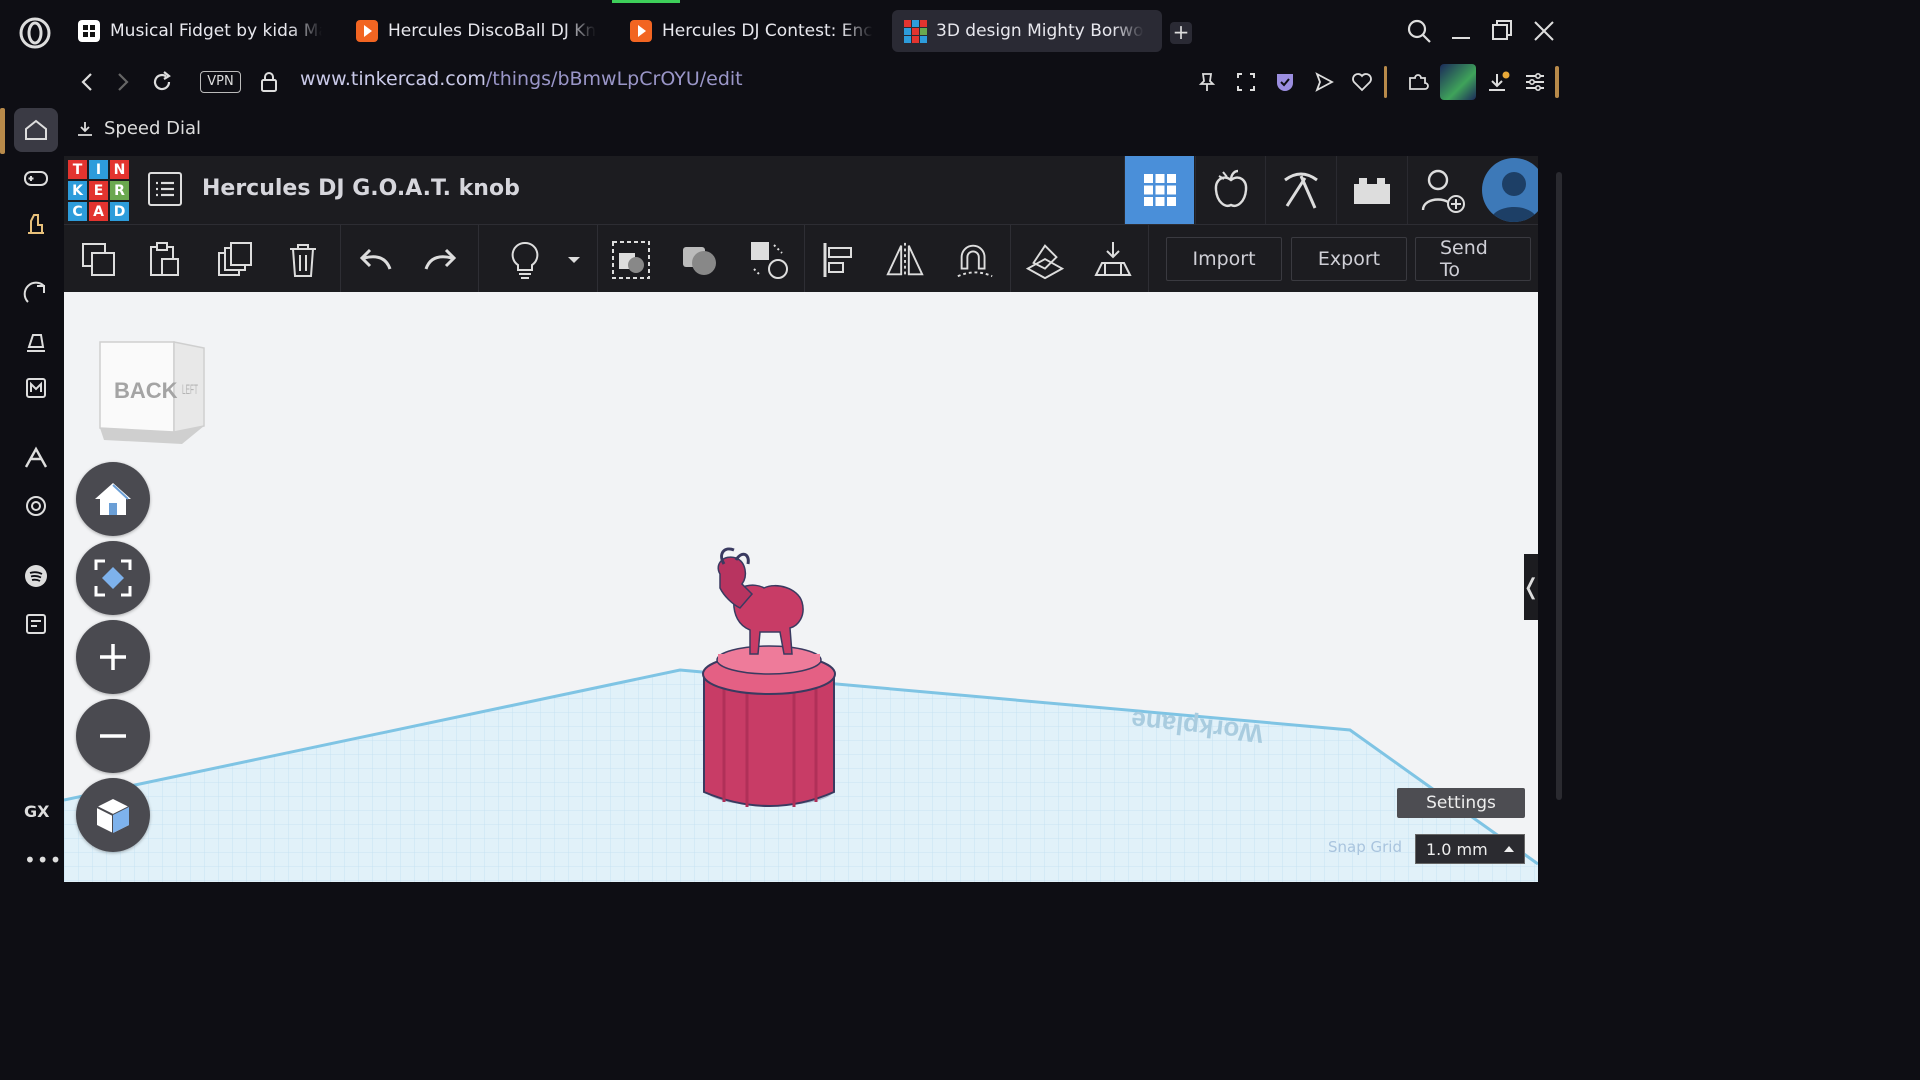  I want to click on home-view-button, so click(113, 499).